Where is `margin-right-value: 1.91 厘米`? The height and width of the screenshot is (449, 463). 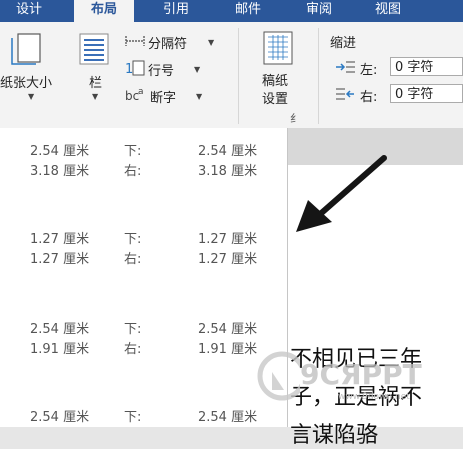
margin-right-value: 1.91 厘米 is located at coordinates (228, 349).